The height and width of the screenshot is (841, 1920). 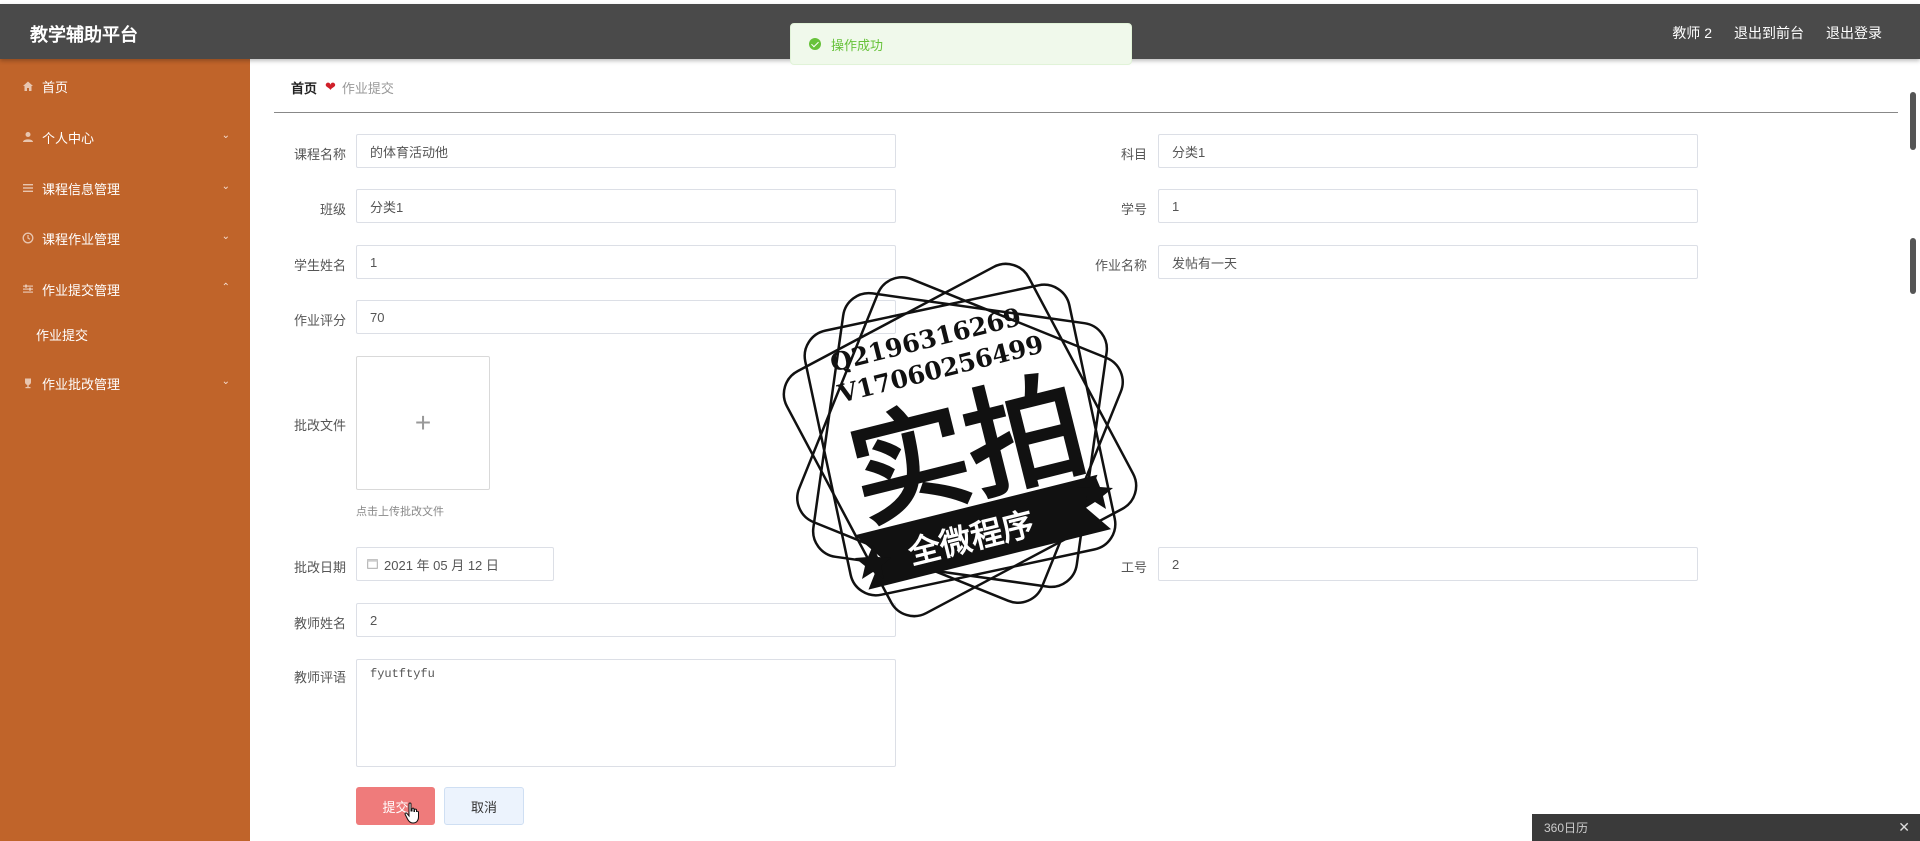 What do you see at coordinates (1854, 33) in the screenshot?
I see `logout-link: 退出登录` at bounding box center [1854, 33].